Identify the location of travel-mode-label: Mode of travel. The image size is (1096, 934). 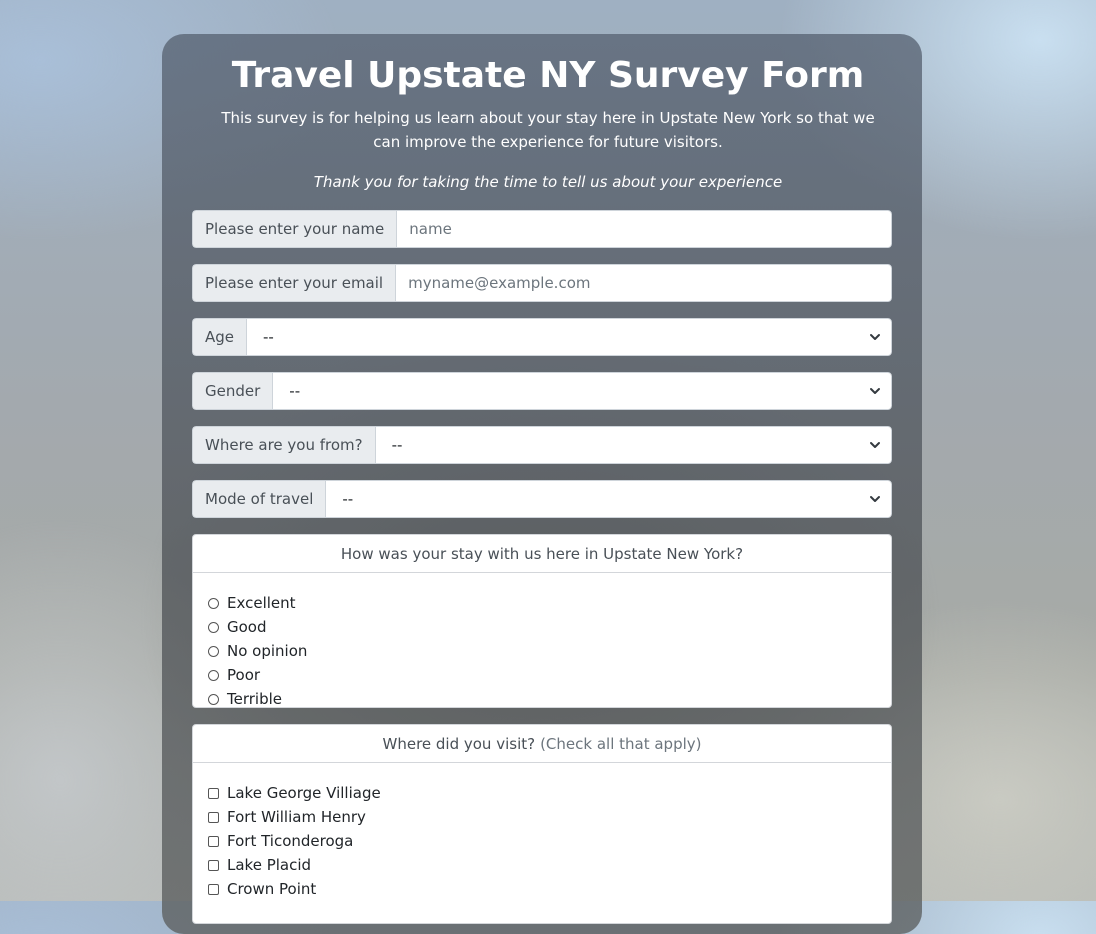
(259, 499).